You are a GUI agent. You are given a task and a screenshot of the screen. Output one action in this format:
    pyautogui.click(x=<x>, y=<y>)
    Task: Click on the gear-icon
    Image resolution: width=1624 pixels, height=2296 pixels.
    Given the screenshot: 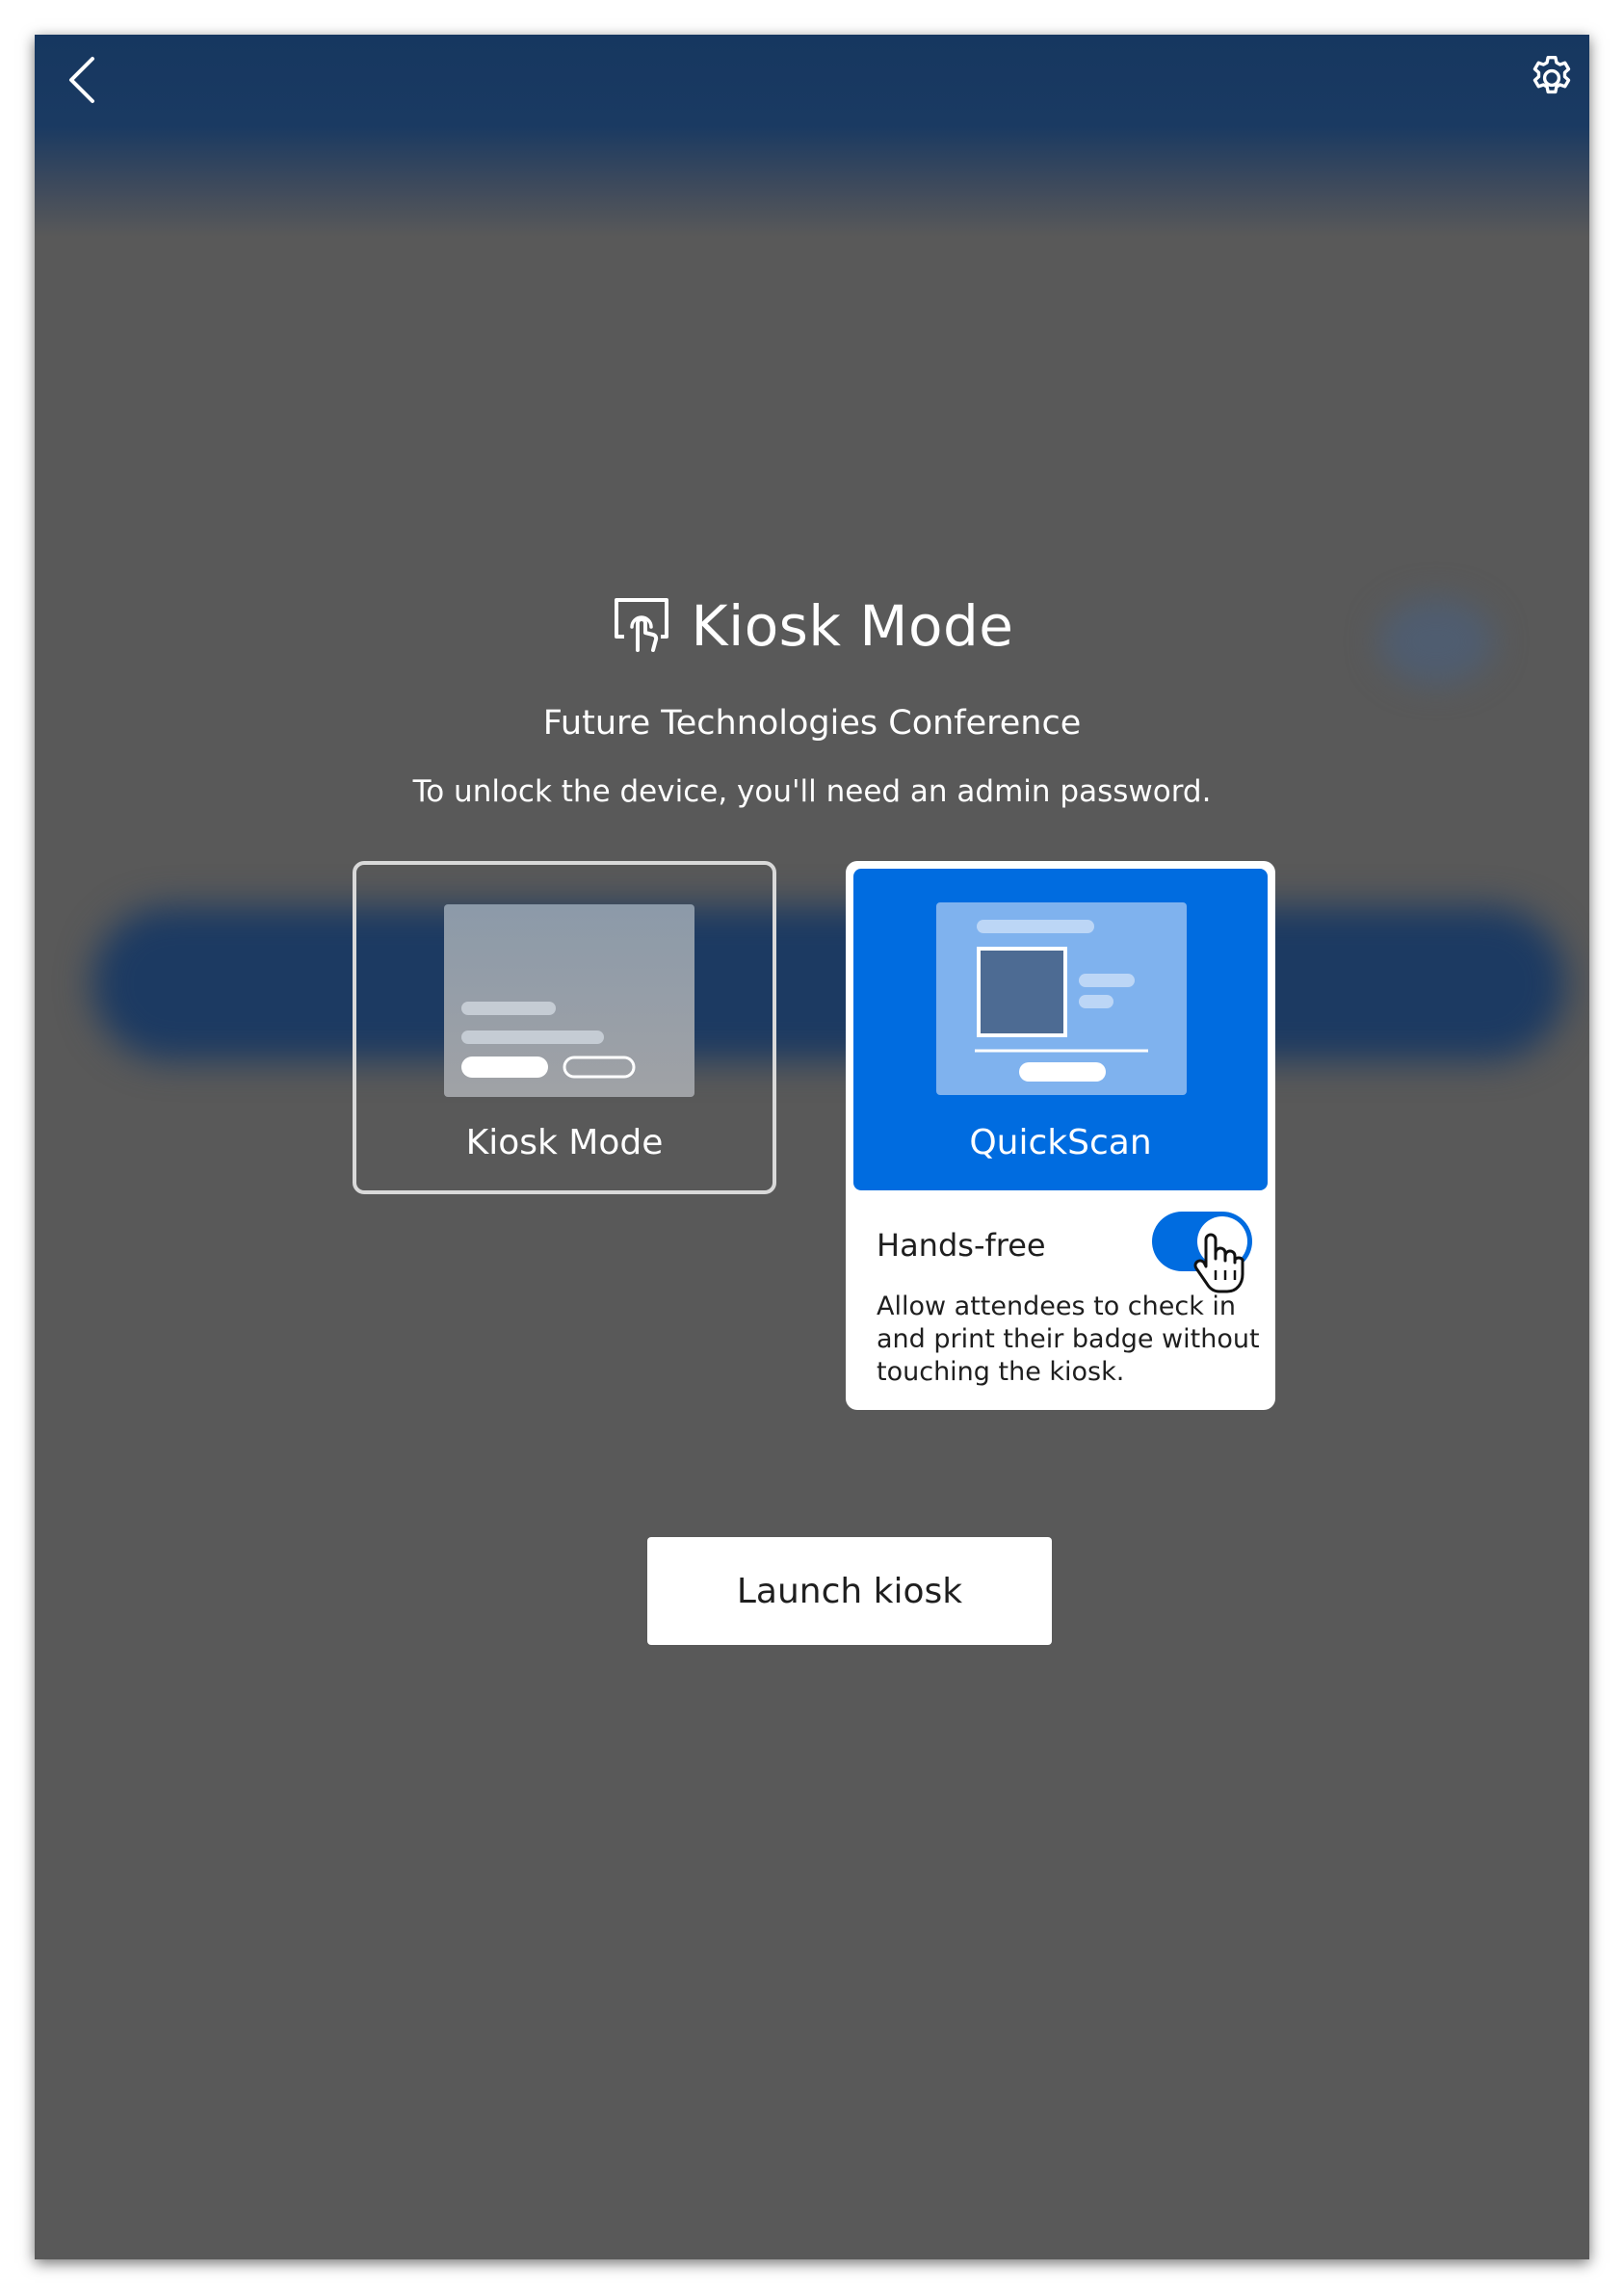 What is the action you would take?
    pyautogui.click(x=1551, y=74)
    